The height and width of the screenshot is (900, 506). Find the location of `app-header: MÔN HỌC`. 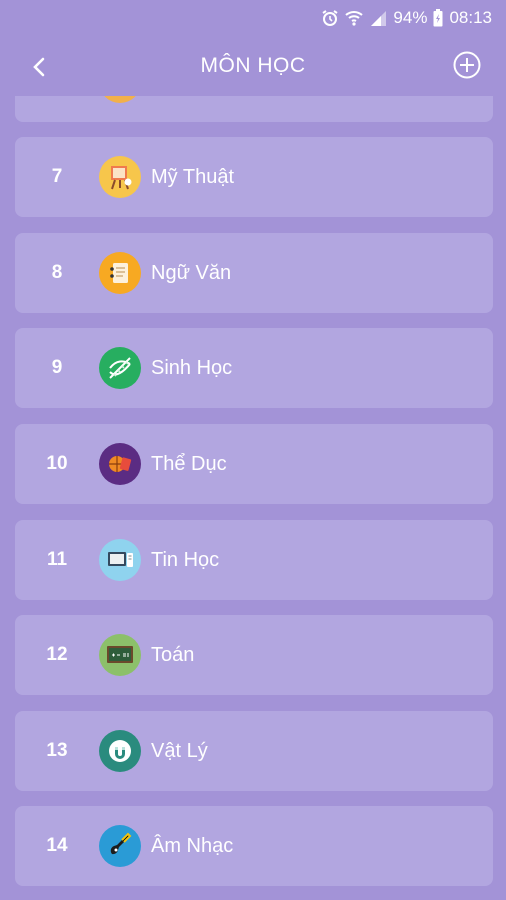

app-header: MÔN HỌC is located at coordinates (253, 66).